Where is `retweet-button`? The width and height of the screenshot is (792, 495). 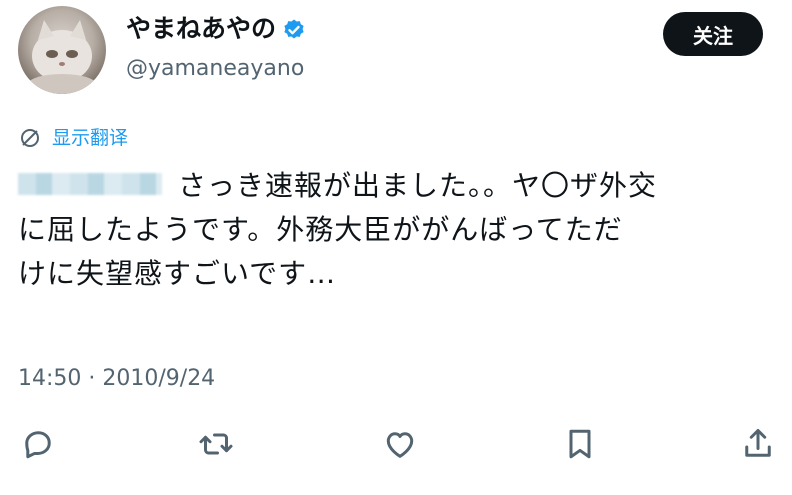 retweet-button is located at coordinates (216, 444).